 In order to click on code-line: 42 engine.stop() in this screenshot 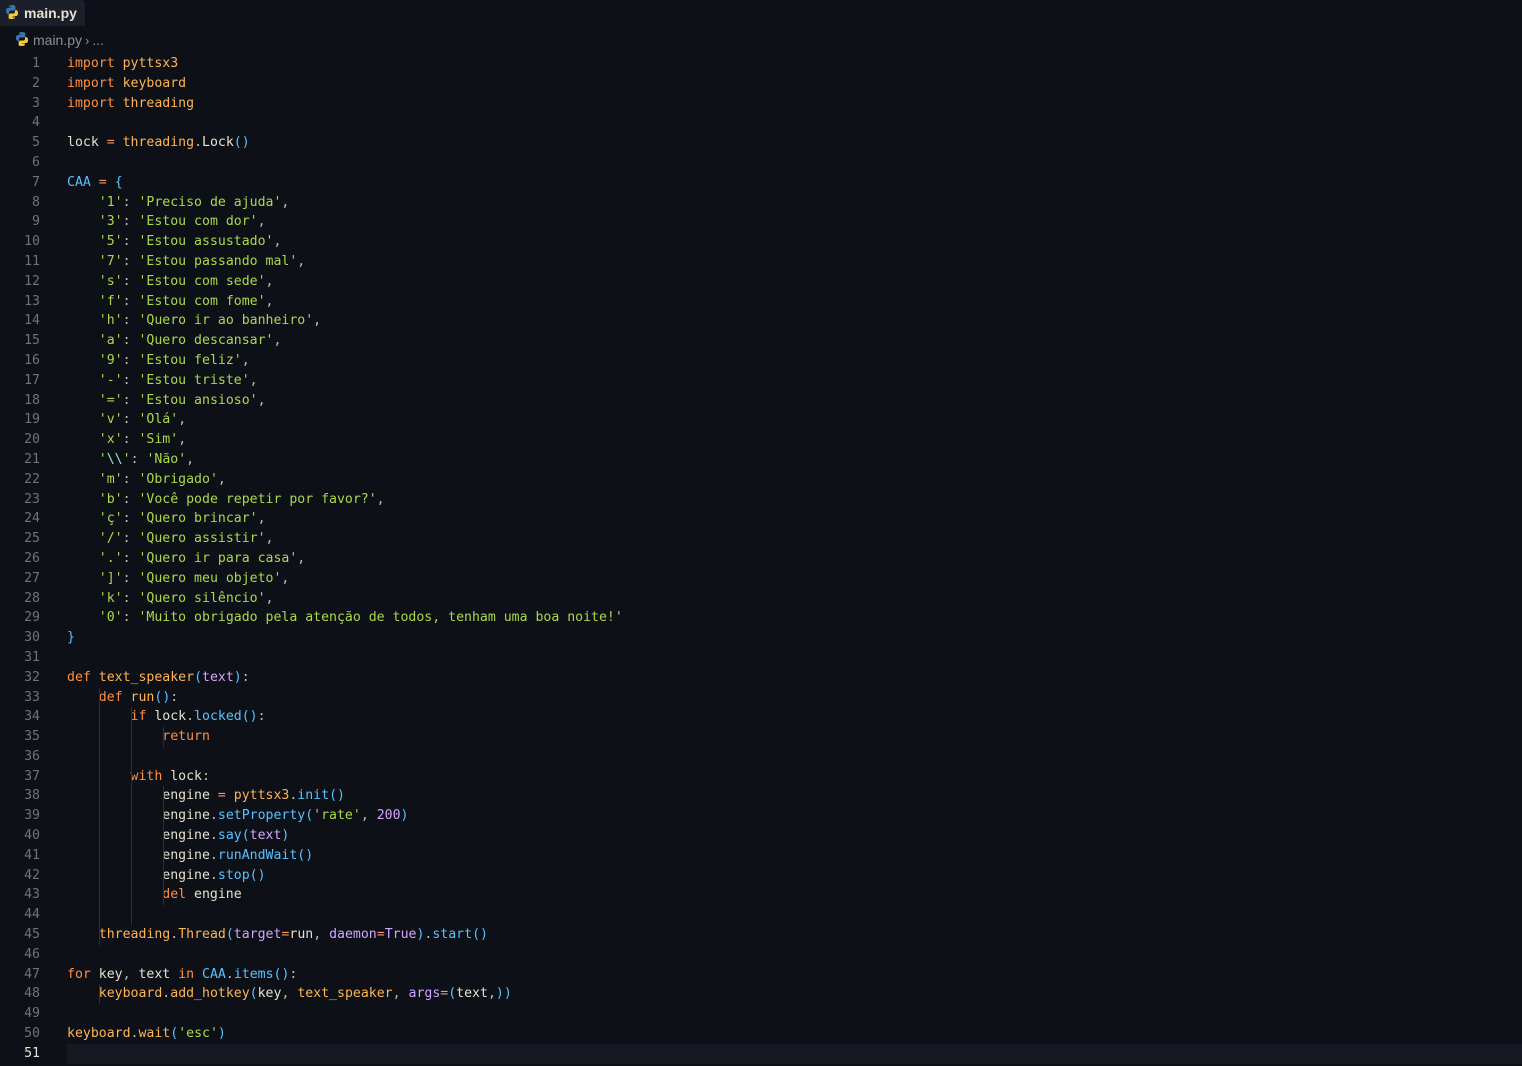, I will do `click(761, 875)`.